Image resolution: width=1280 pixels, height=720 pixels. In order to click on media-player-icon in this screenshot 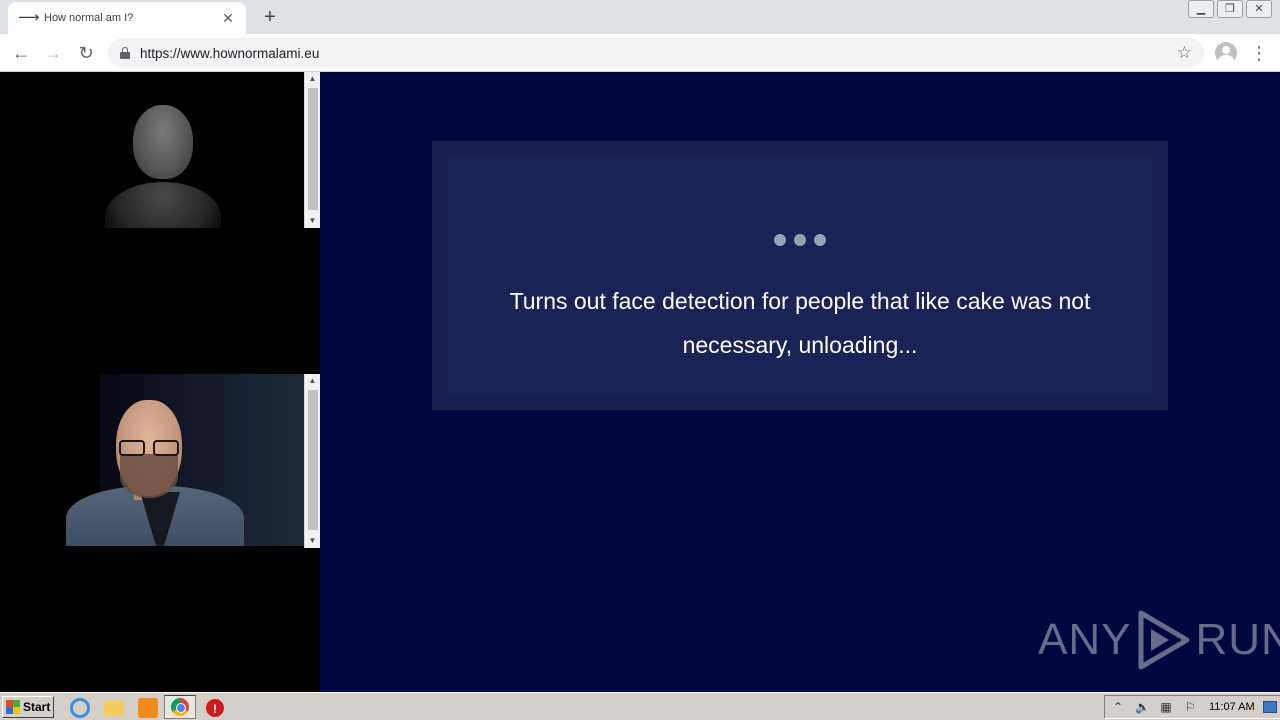, I will do `click(148, 708)`.